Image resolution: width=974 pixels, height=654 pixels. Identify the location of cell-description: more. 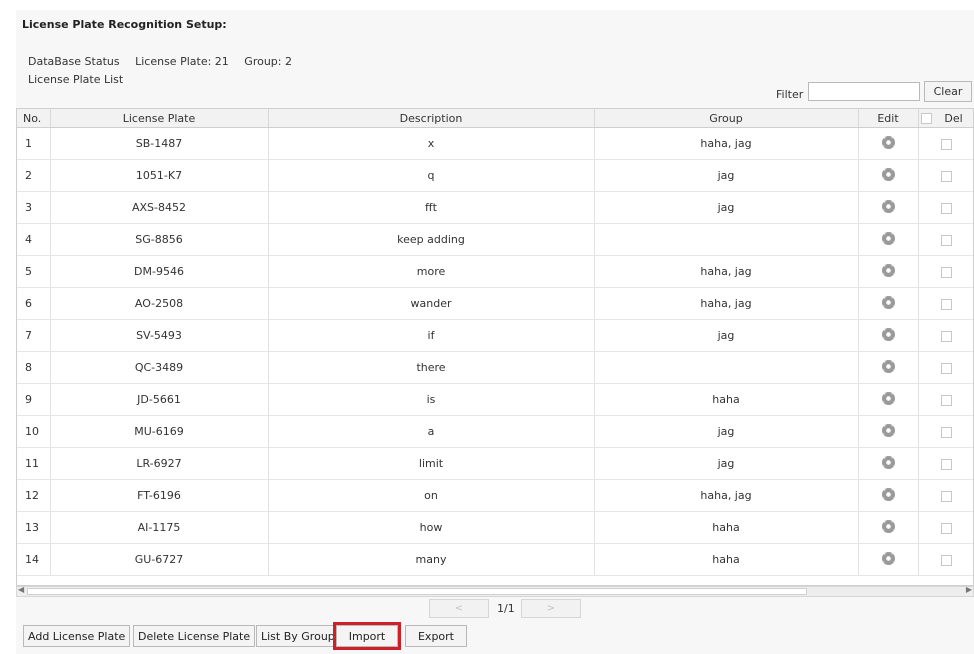
(431, 271).